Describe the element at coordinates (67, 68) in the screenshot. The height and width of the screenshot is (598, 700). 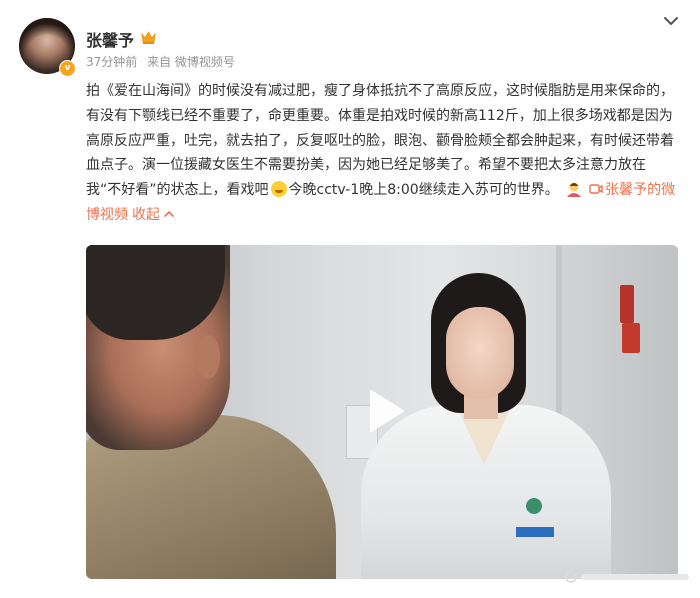
I see `verified-badge-icon: v` at that location.